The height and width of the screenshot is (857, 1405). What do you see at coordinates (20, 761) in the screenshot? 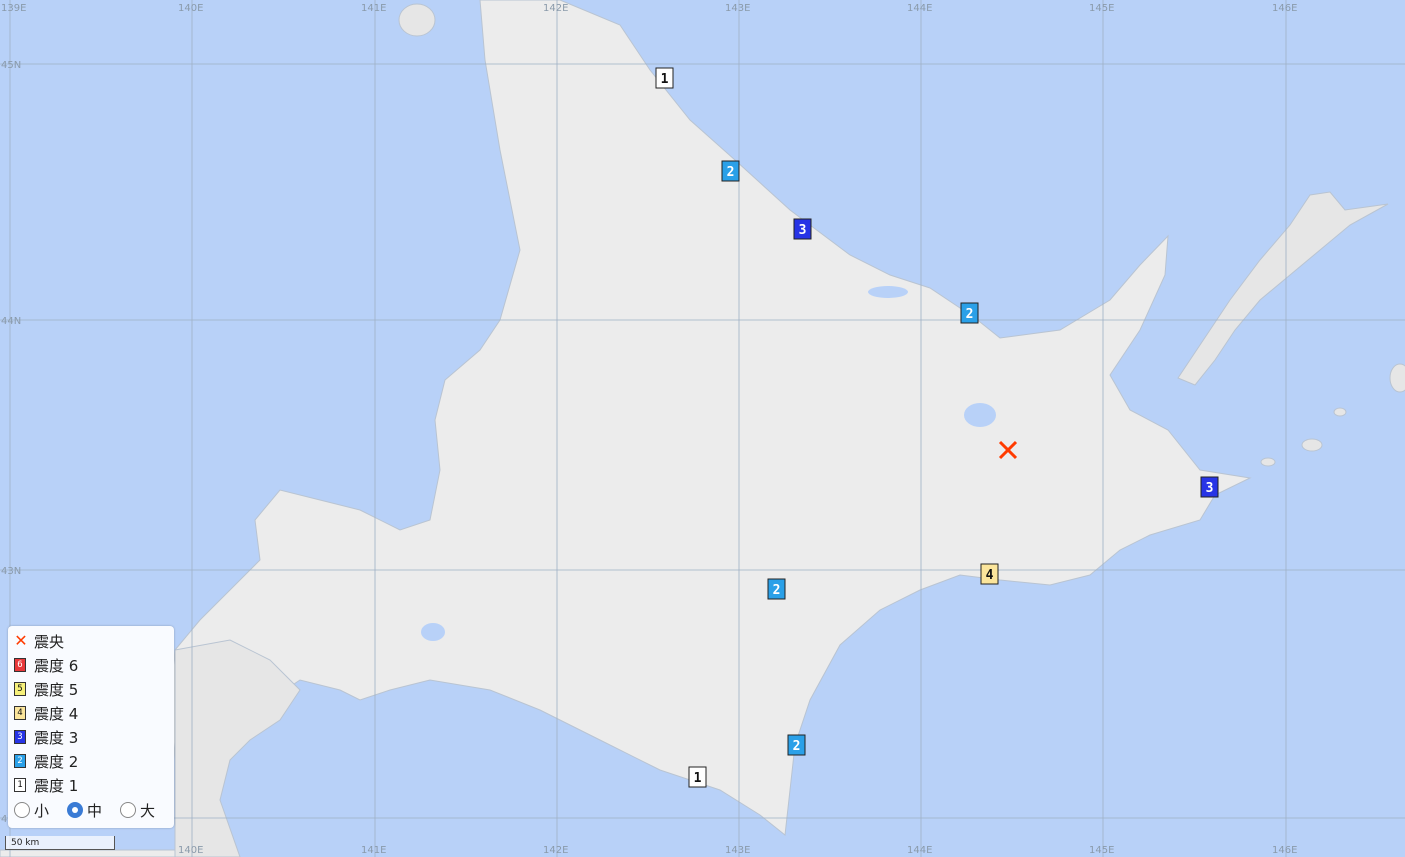
I see `intensity-2-icon: 2` at bounding box center [20, 761].